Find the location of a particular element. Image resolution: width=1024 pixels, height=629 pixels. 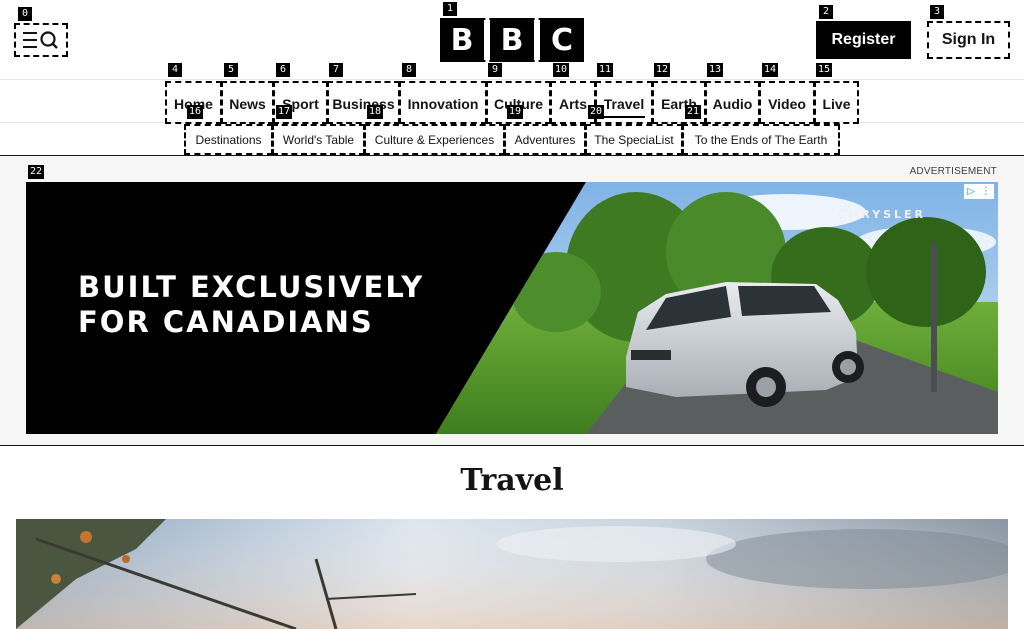

subnav-item-destinations: Destinations is located at coordinates (228, 139).